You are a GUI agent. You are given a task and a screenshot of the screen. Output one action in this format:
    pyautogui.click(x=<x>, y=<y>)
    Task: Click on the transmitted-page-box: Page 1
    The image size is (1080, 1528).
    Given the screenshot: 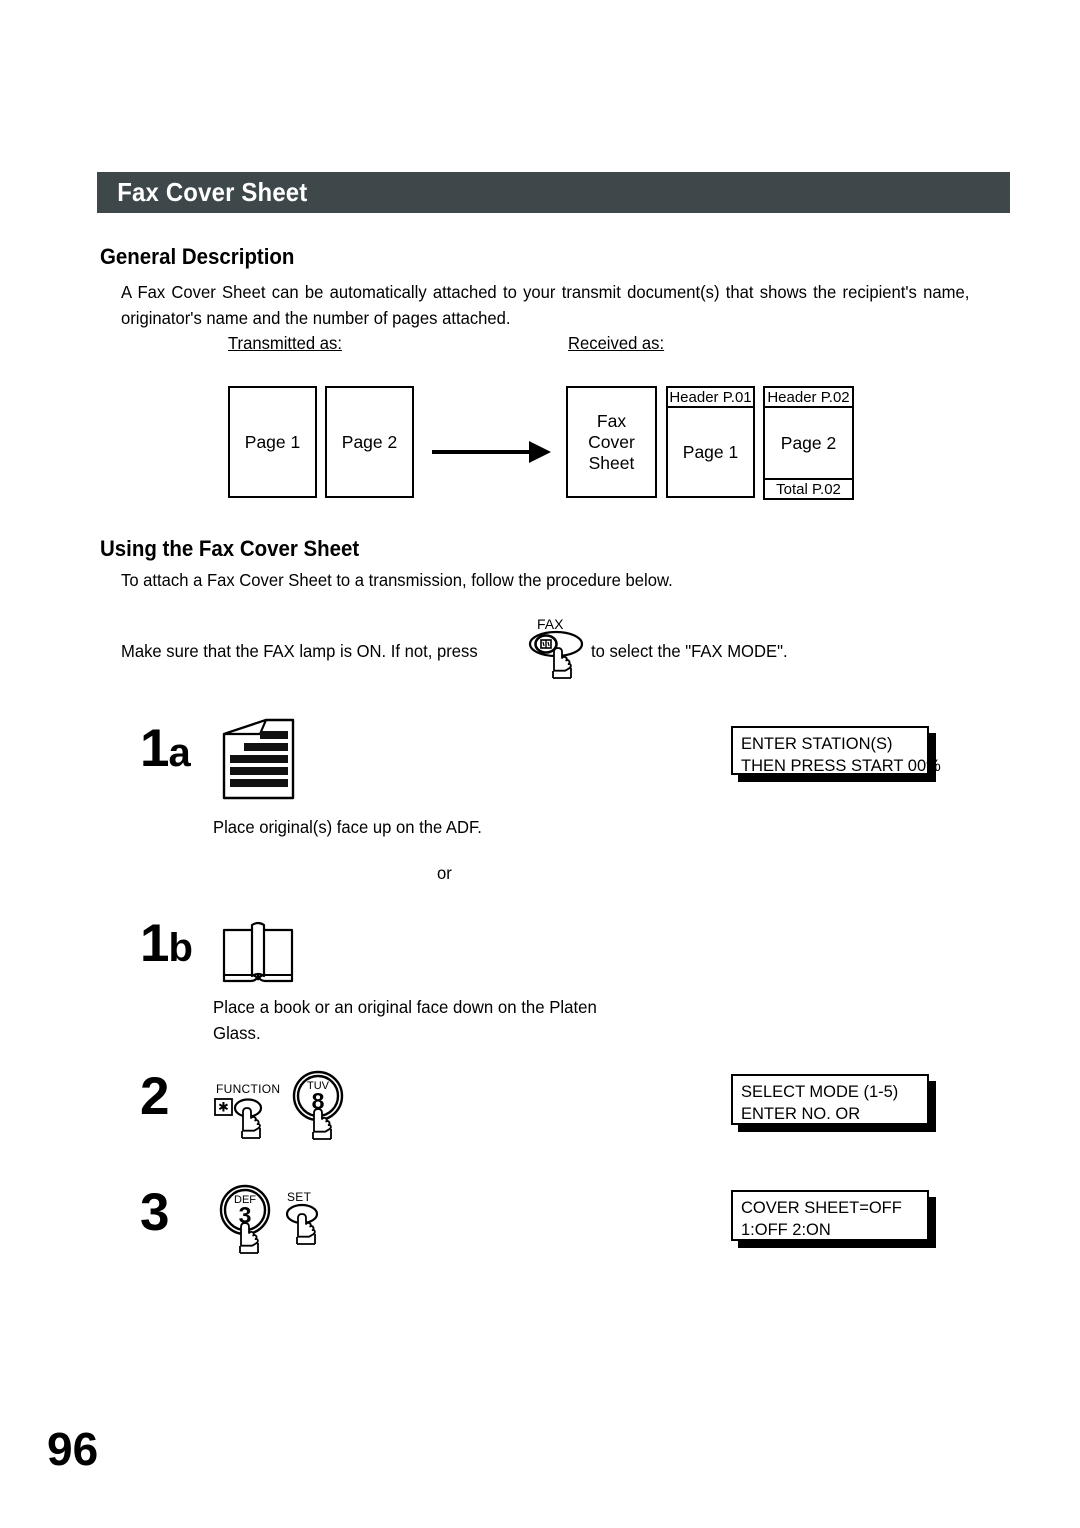 What is the action you would take?
    pyautogui.click(x=272, y=442)
    